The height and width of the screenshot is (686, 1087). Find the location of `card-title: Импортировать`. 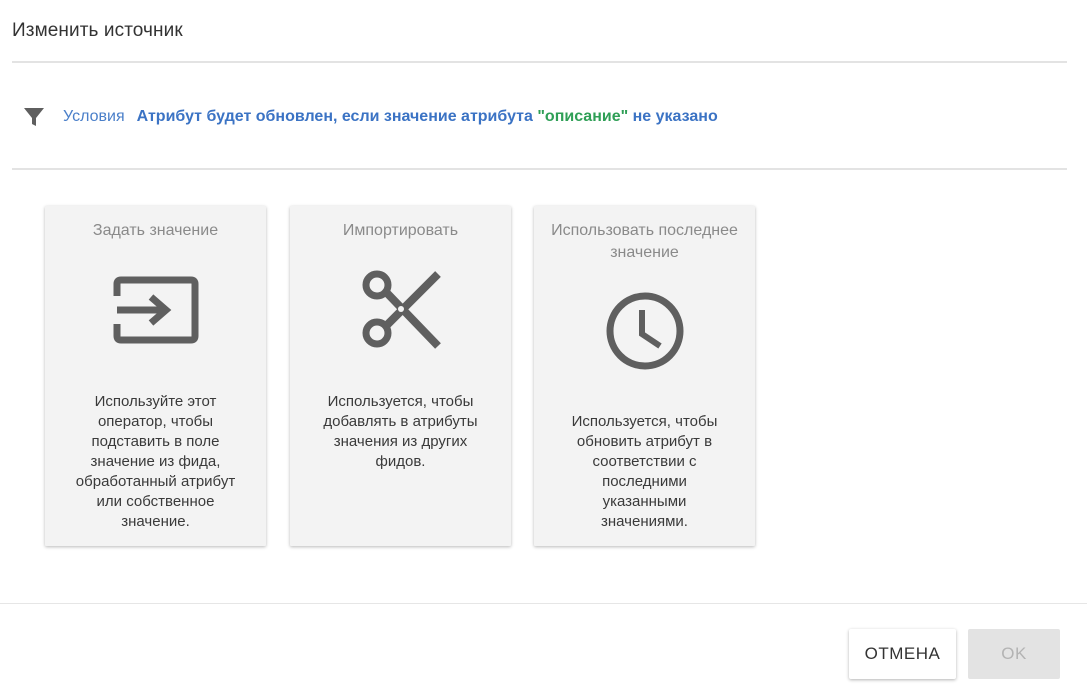

card-title: Импортировать is located at coordinates (400, 230).